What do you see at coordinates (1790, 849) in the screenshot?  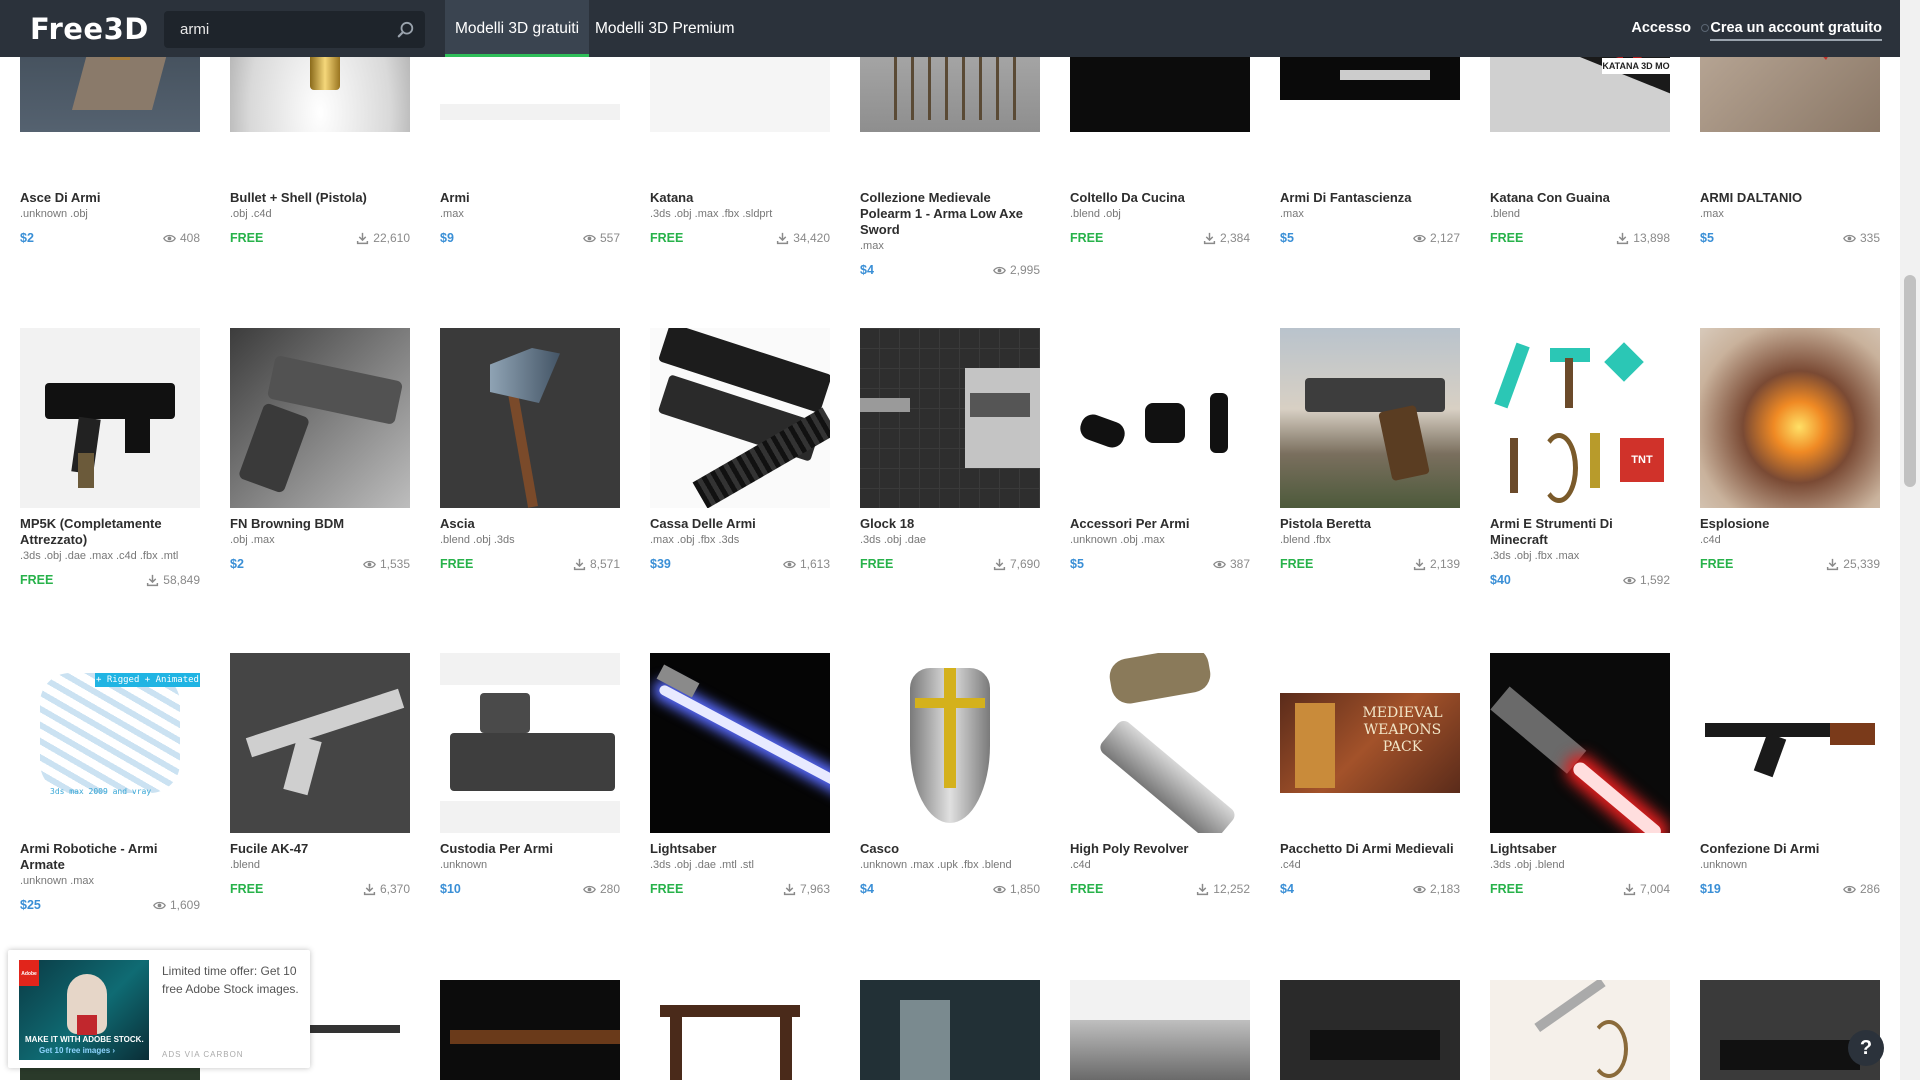 I see `model-title: Confezione Di Armi` at bounding box center [1790, 849].